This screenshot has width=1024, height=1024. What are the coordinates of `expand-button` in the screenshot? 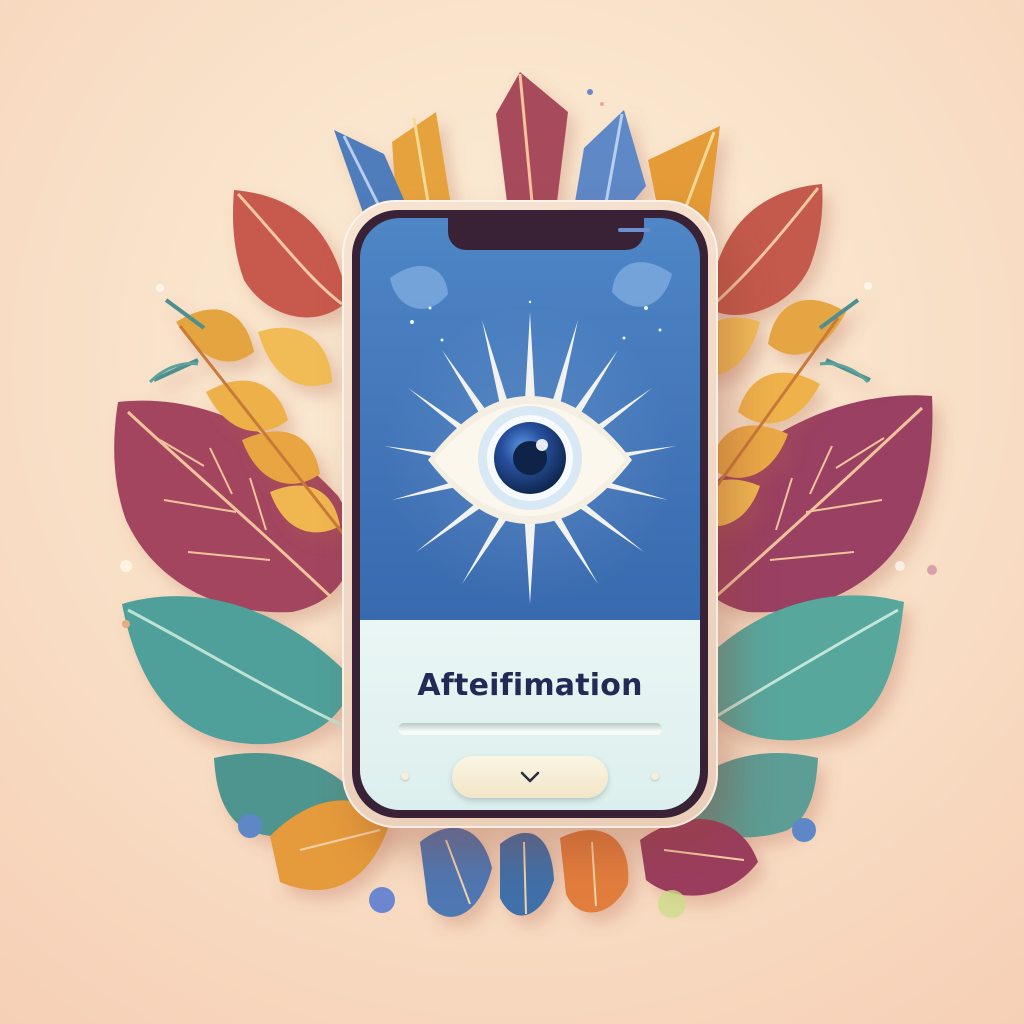 It's located at (530, 777).